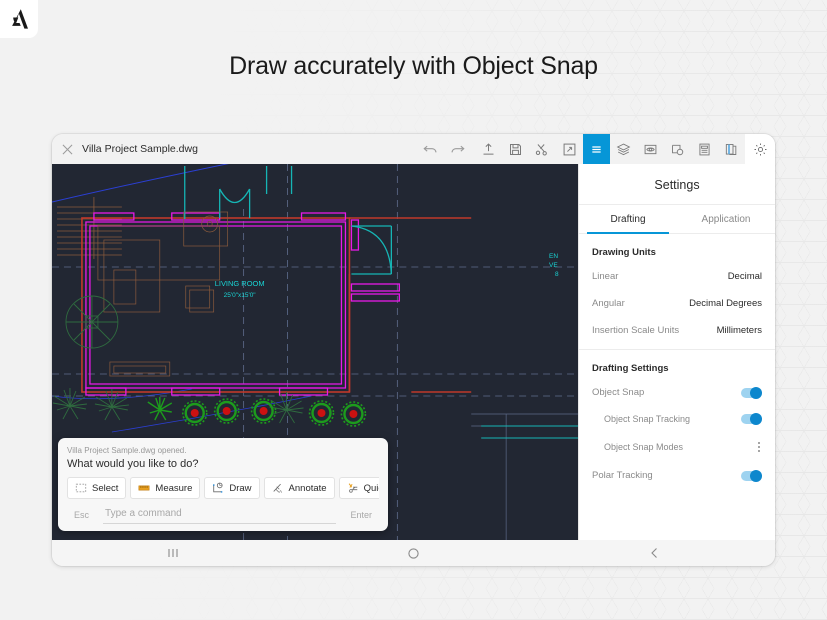 The width and height of the screenshot is (827, 620). I want to click on page-headline: Draw accurately with Object Snap, so click(413, 66).